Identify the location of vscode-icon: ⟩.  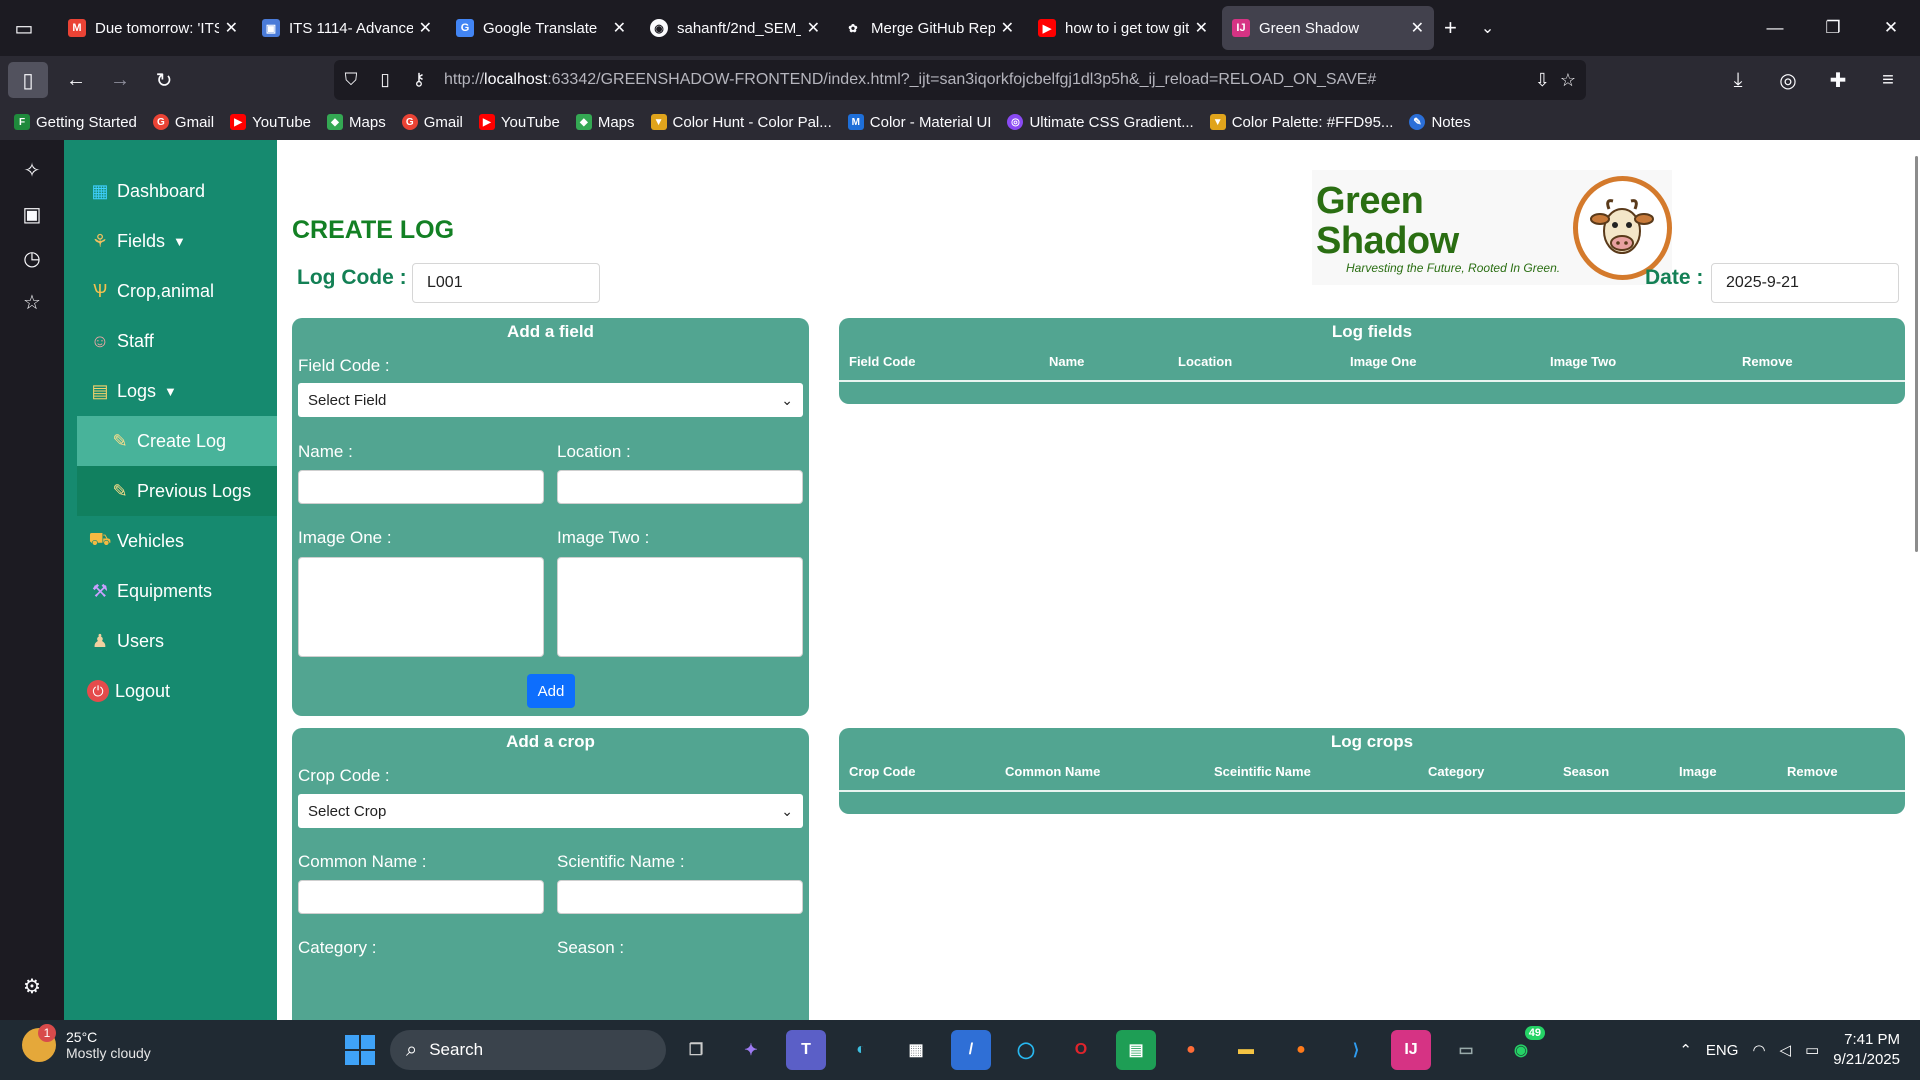
(1356, 1050).